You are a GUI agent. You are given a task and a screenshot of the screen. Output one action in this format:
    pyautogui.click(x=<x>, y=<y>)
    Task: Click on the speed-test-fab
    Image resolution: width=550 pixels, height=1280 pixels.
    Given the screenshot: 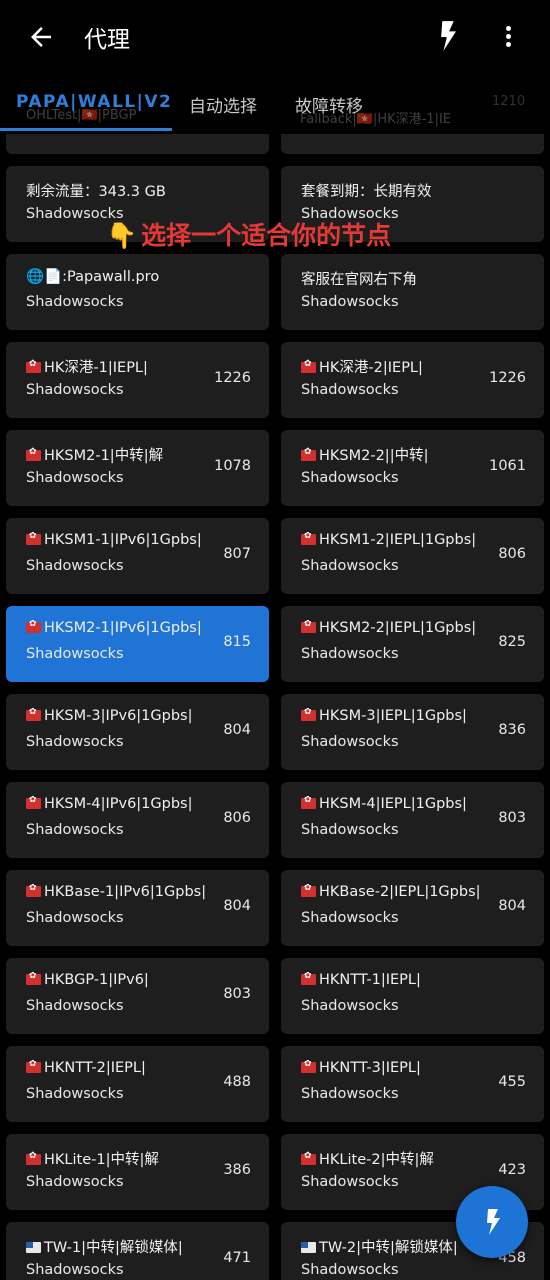 What is the action you would take?
    pyautogui.click(x=492, y=1222)
    